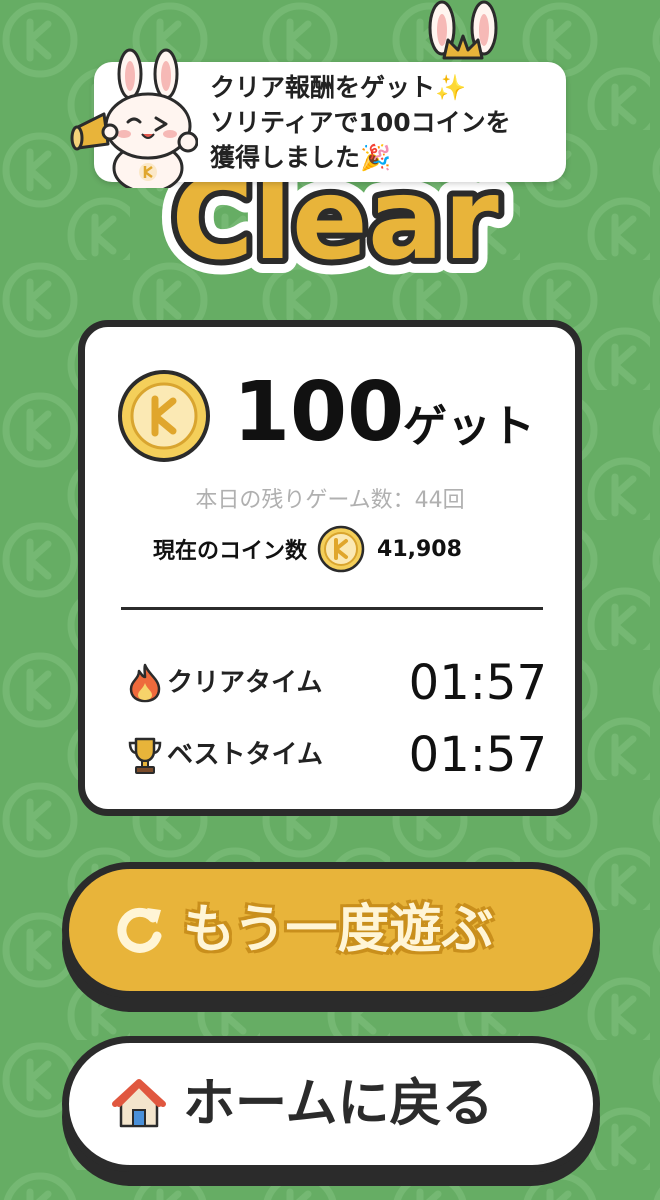 Image resolution: width=660 pixels, height=1200 pixels. Describe the element at coordinates (337, 755) in the screenshot. I see `best-time-row: ベストタイム 01:57` at that location.